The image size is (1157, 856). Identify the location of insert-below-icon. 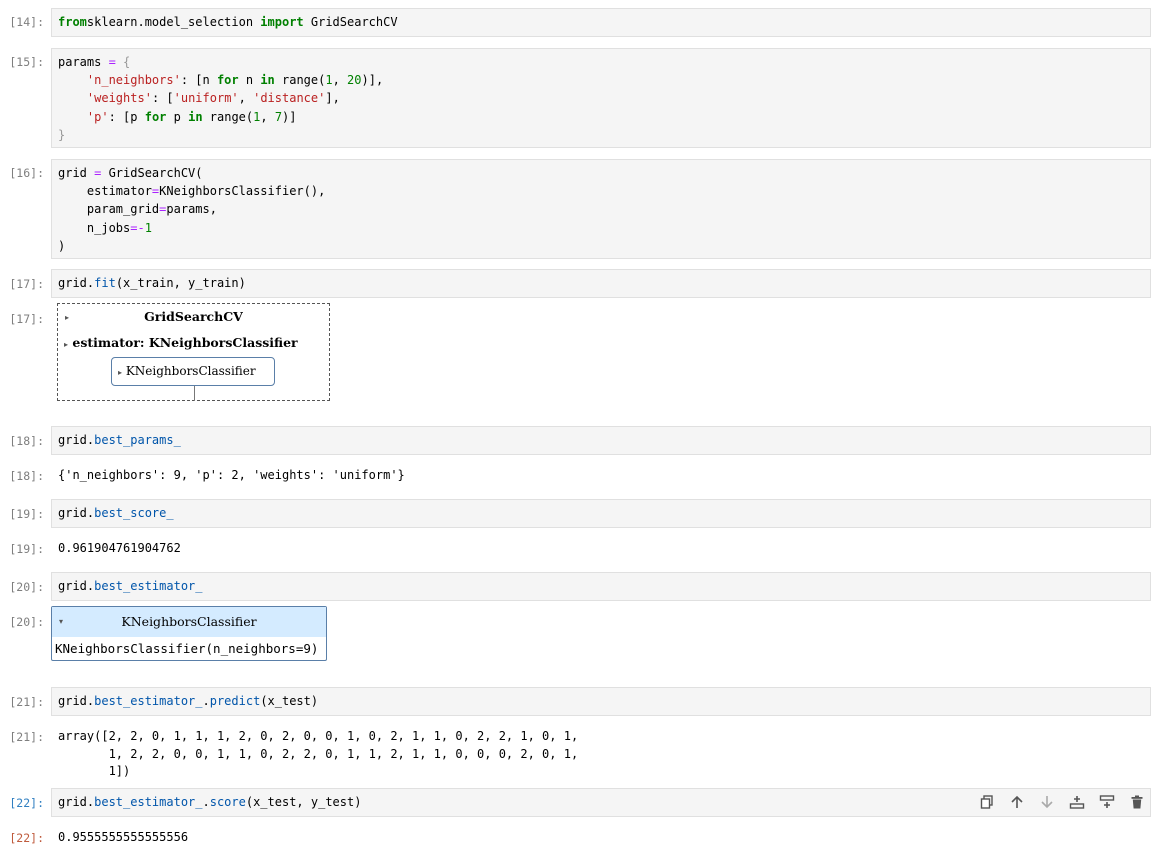
(1107, 801).